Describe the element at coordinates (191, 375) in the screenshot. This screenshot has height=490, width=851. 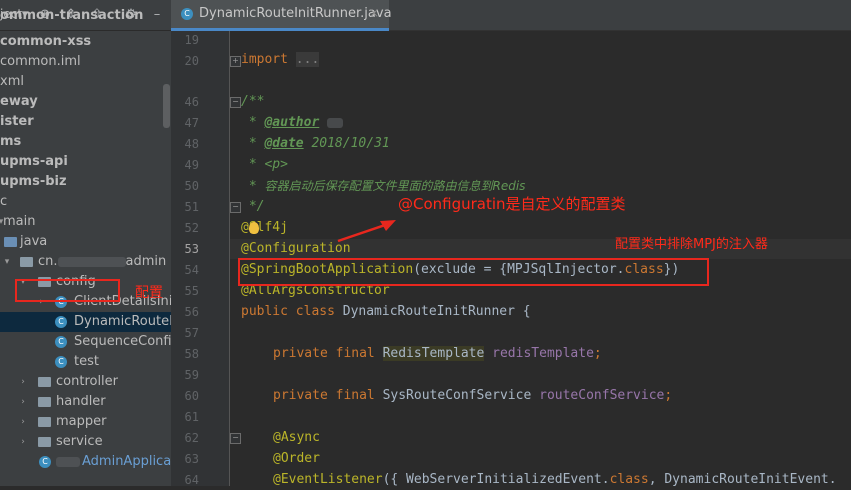
I see `line-number: 59` at that location.